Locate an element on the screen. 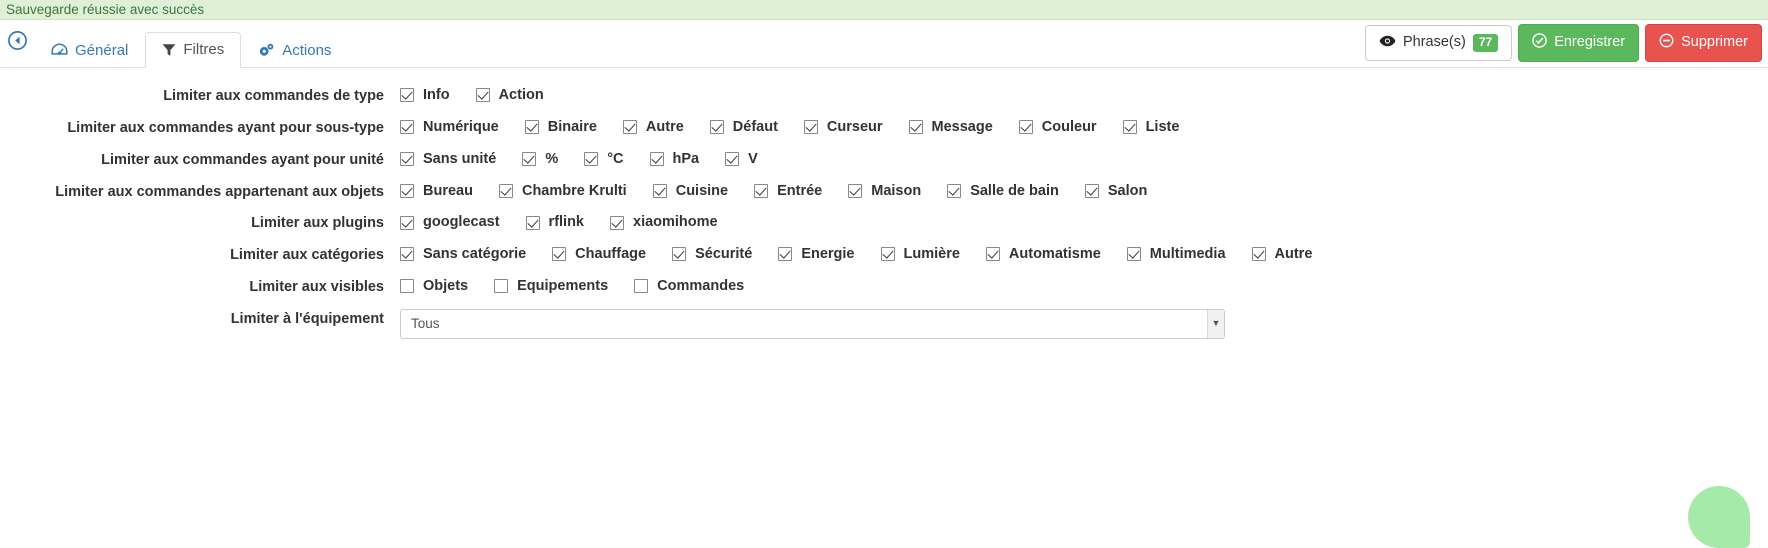 The width and height of the screenshot is (1768, 548). checkbox-option: Salon is located at coordinates (1116, 191).